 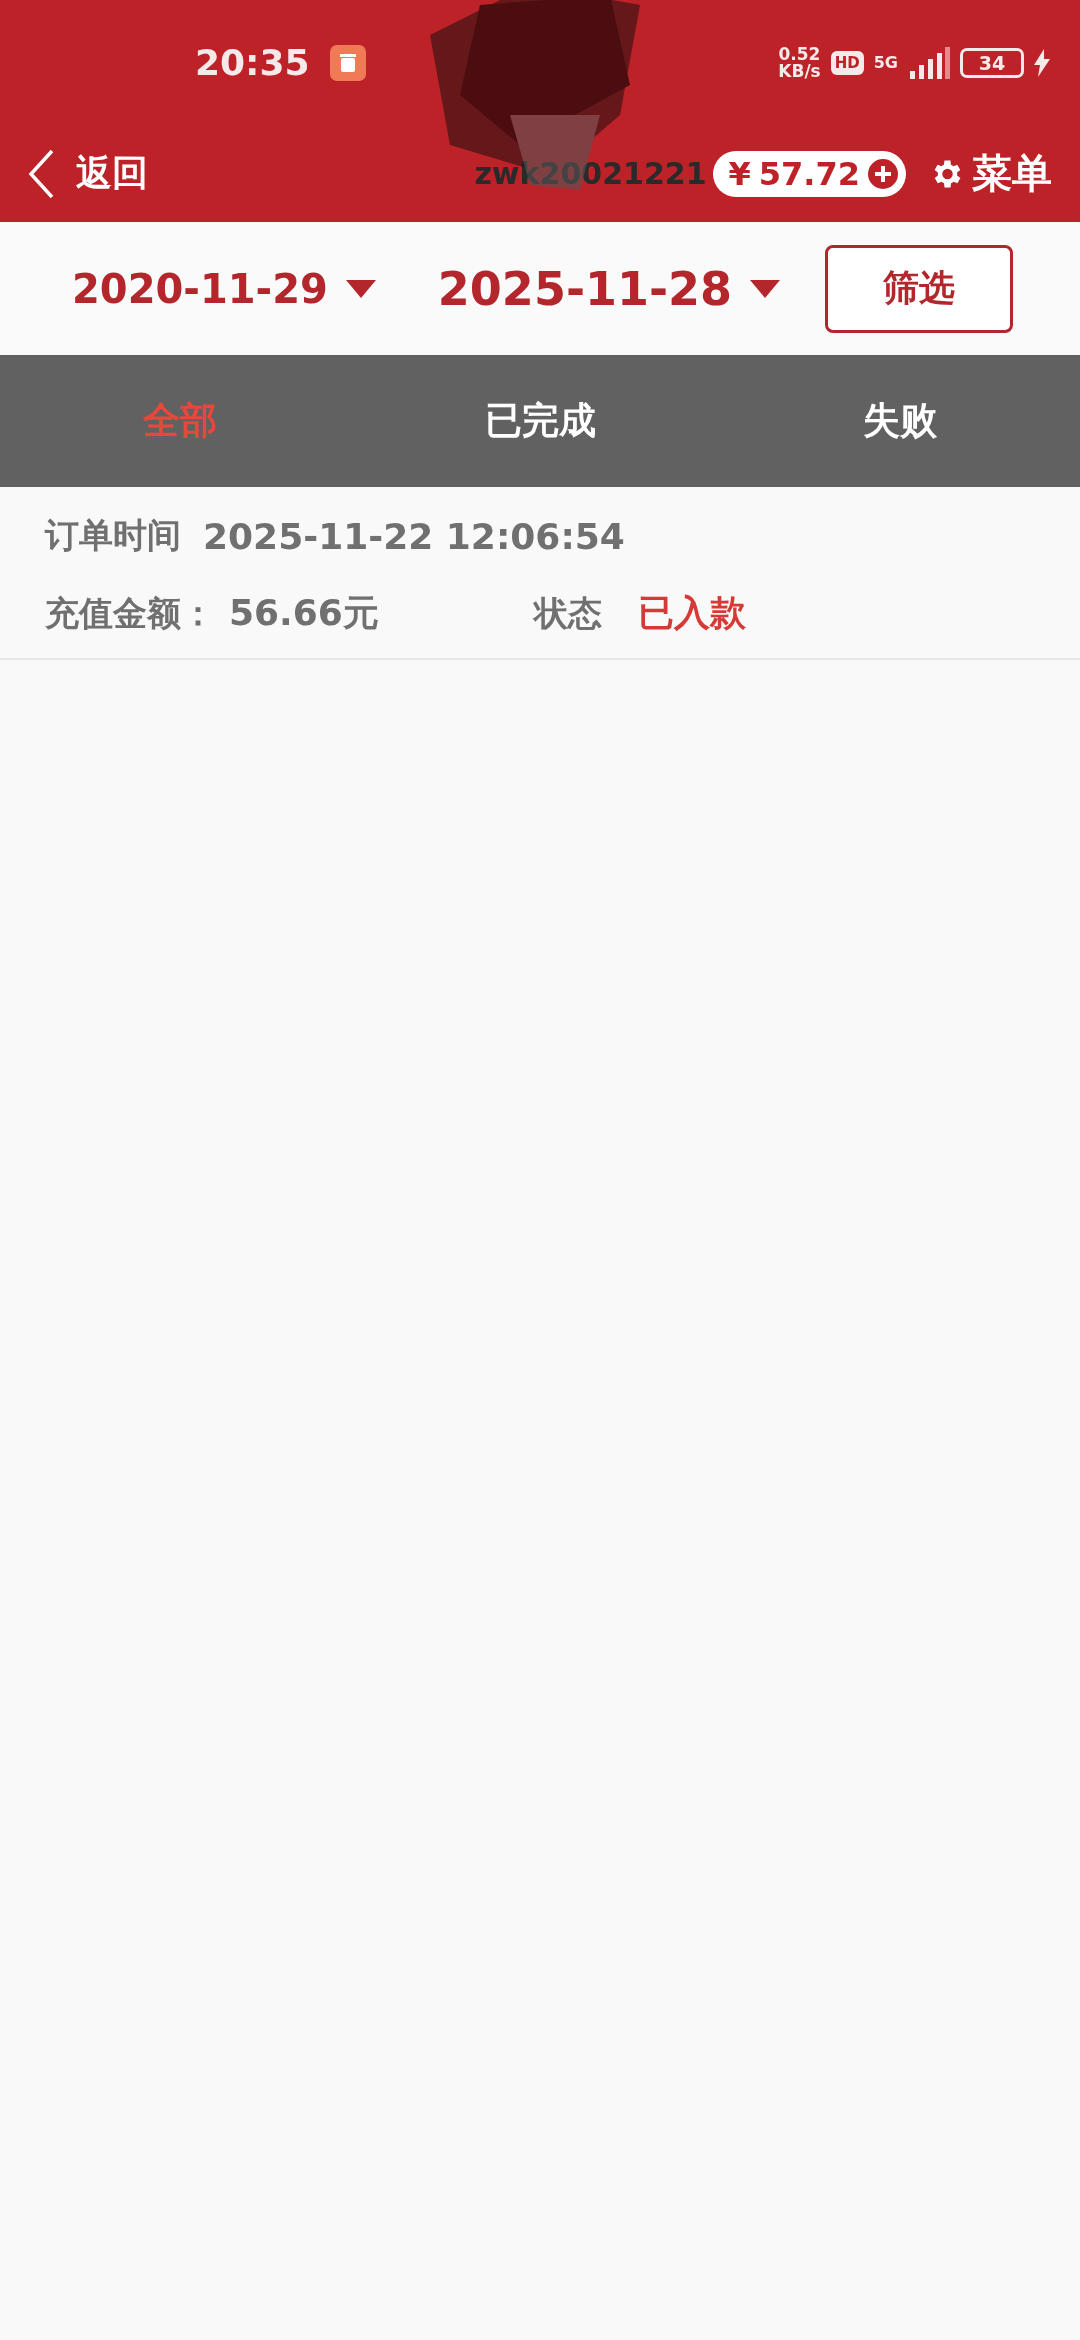 I want to click on start-date-picker: 2020-11-29, so click(x=224, y=288).